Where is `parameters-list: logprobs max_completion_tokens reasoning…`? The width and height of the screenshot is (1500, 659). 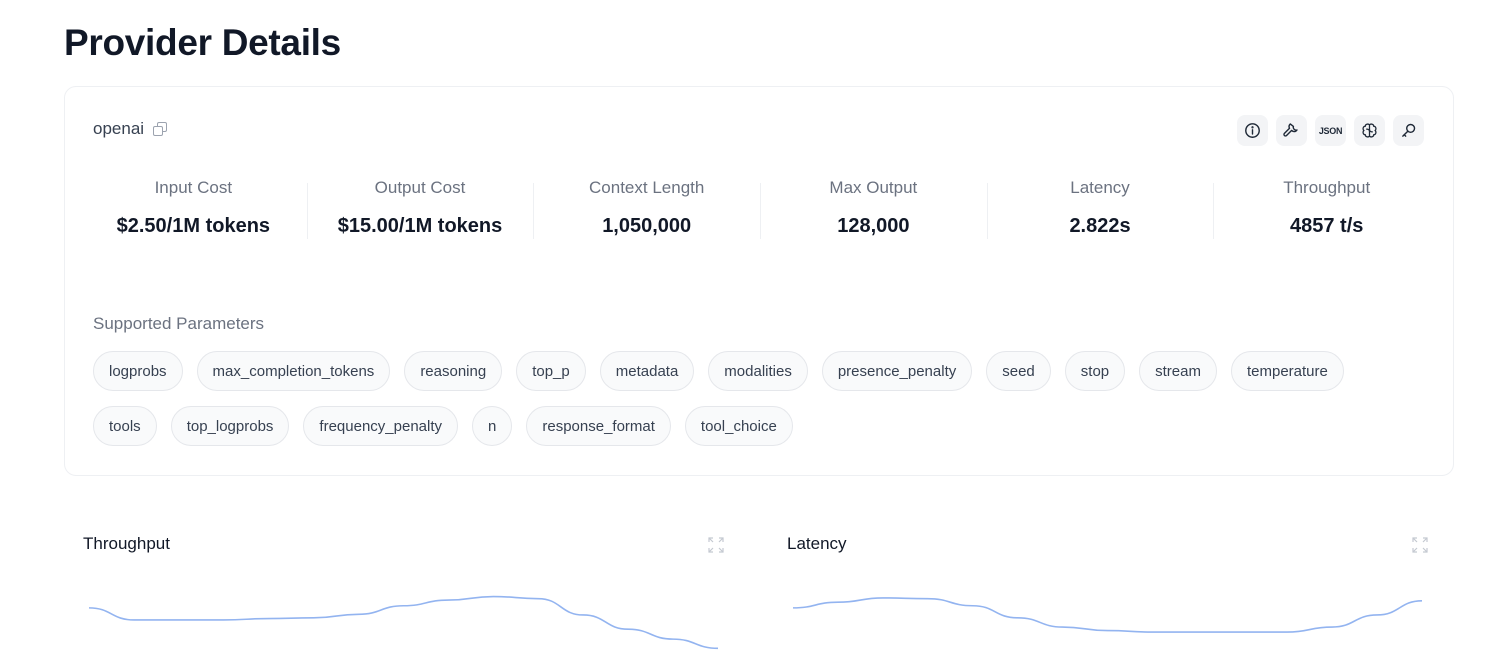 parameters-list: logprobs max_completion_tokens reasoning… is located at coordinates (743, 398).